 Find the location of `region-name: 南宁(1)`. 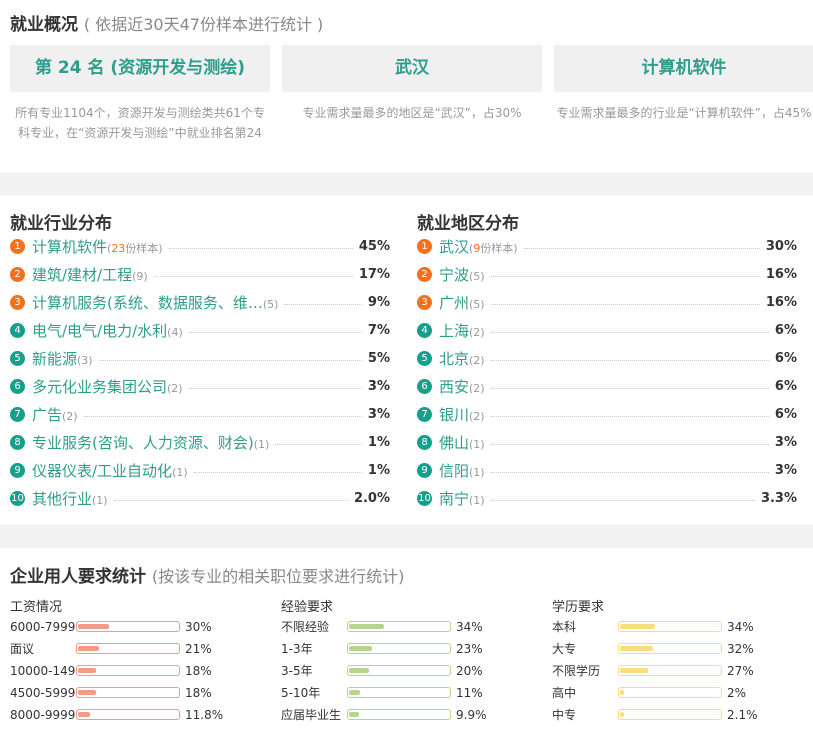

region-name: 南宁(1) is located at coordinates (462, 500).